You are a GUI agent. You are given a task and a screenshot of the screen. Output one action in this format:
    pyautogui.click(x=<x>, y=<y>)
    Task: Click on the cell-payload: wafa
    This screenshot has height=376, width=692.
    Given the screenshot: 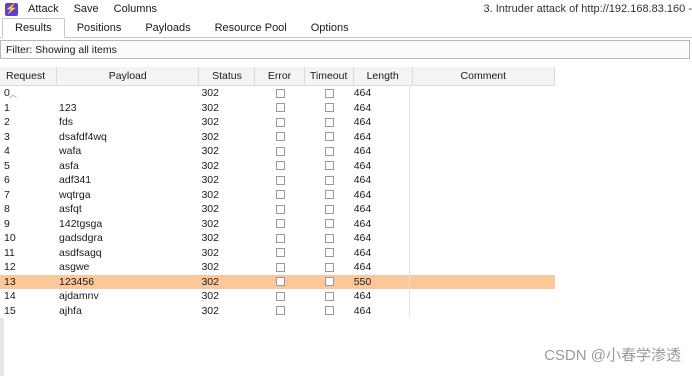 What is the action you would take?
    pyautogui.click(x=70, y=151)
    